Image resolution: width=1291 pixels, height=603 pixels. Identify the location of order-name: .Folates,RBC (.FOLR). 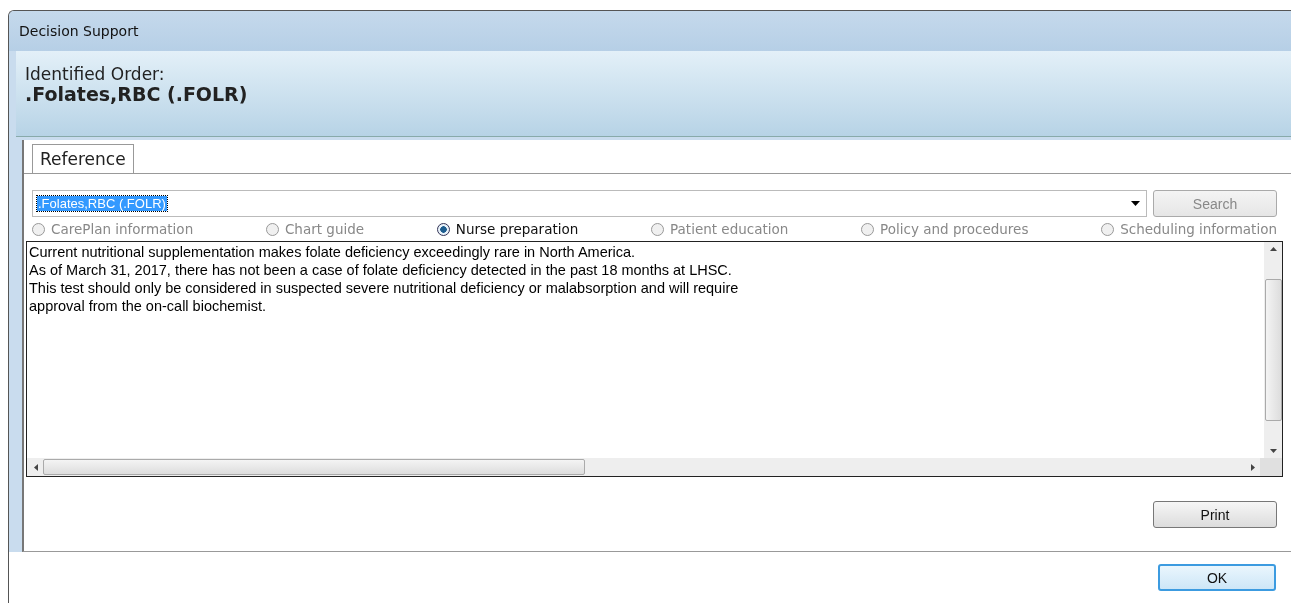
(137, 94).